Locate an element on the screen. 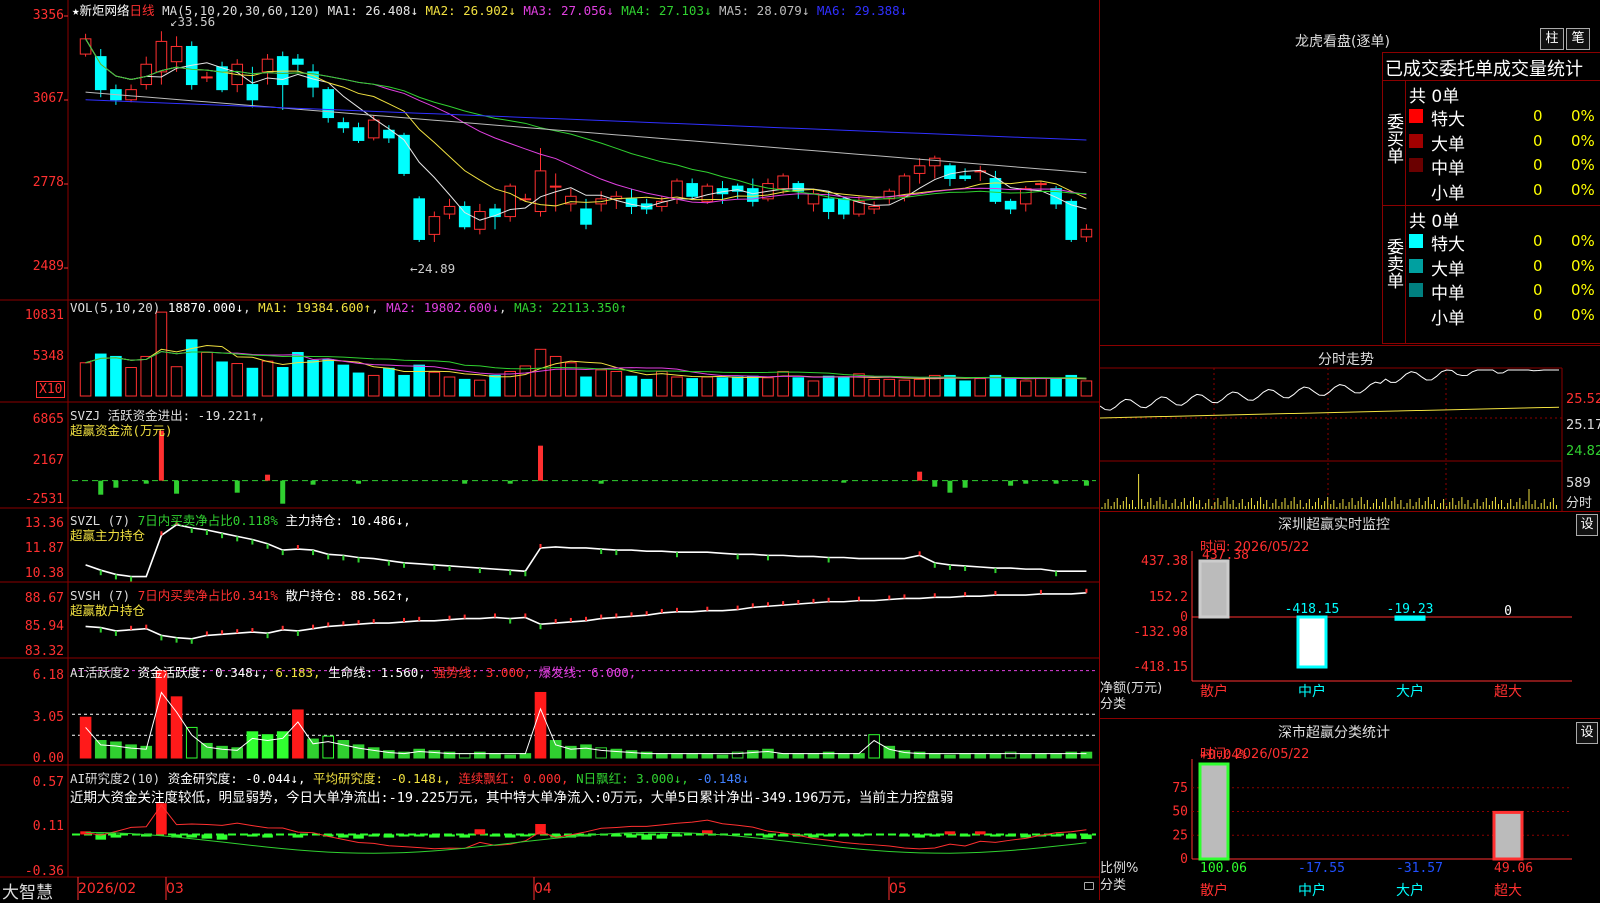  classify-category-label: 中户 is located at coordinates (1312, 890).